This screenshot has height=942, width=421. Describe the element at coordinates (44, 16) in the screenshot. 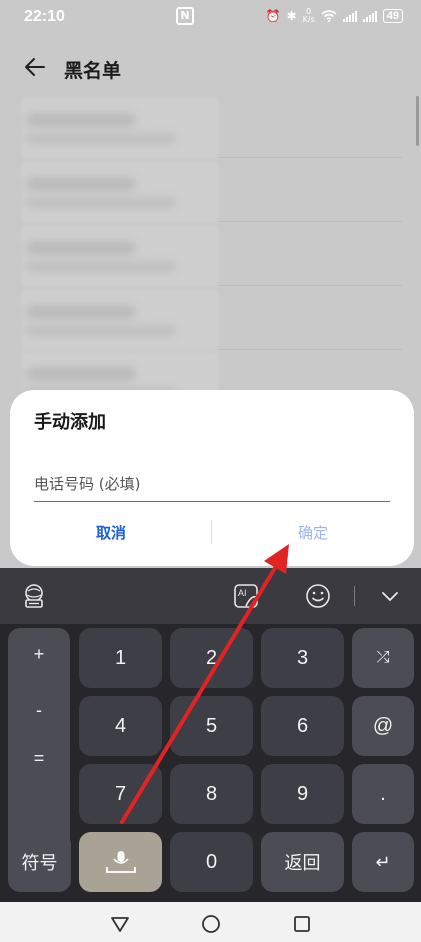

I see `status-time: 22:10` at that location.